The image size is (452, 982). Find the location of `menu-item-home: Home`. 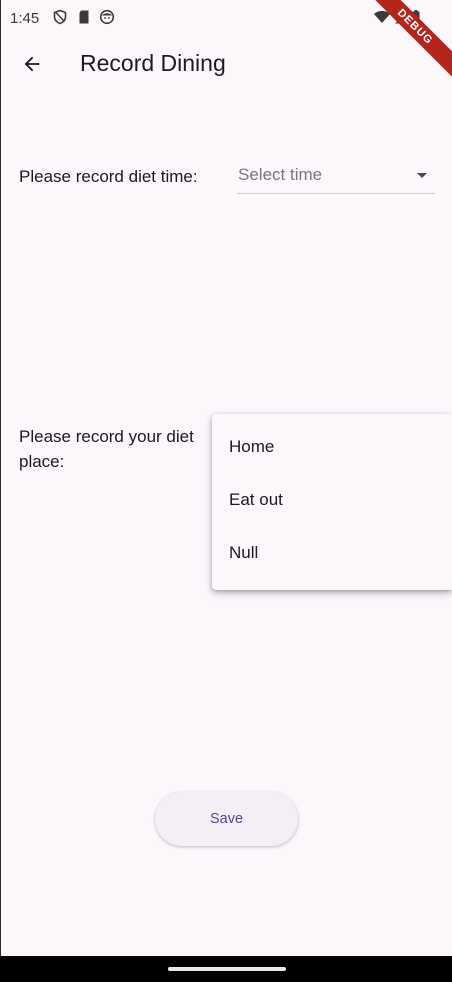

menu-item-home: Home is located at coordinates (332, 448).